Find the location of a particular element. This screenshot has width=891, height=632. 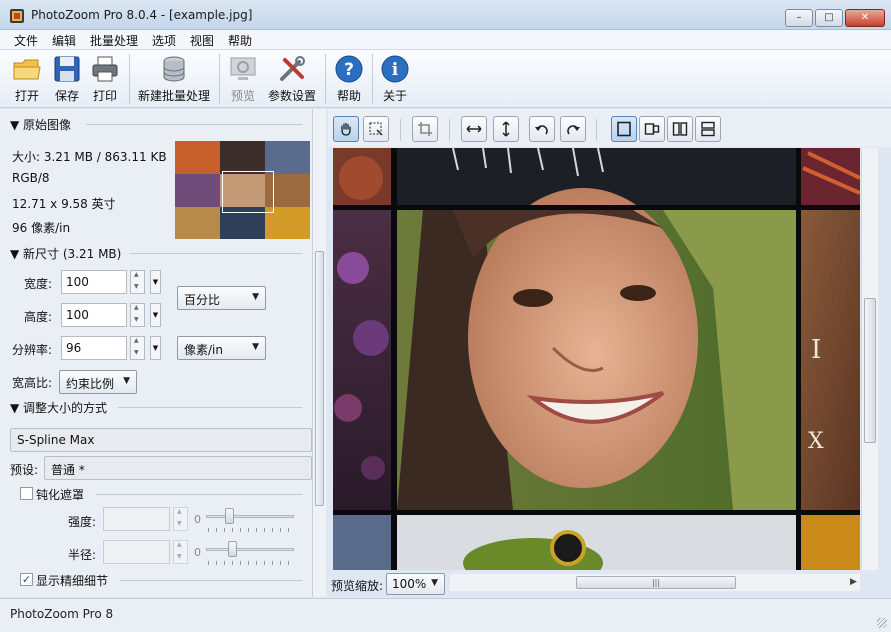

radius-value: 0 is located at coordinates (197, 552).